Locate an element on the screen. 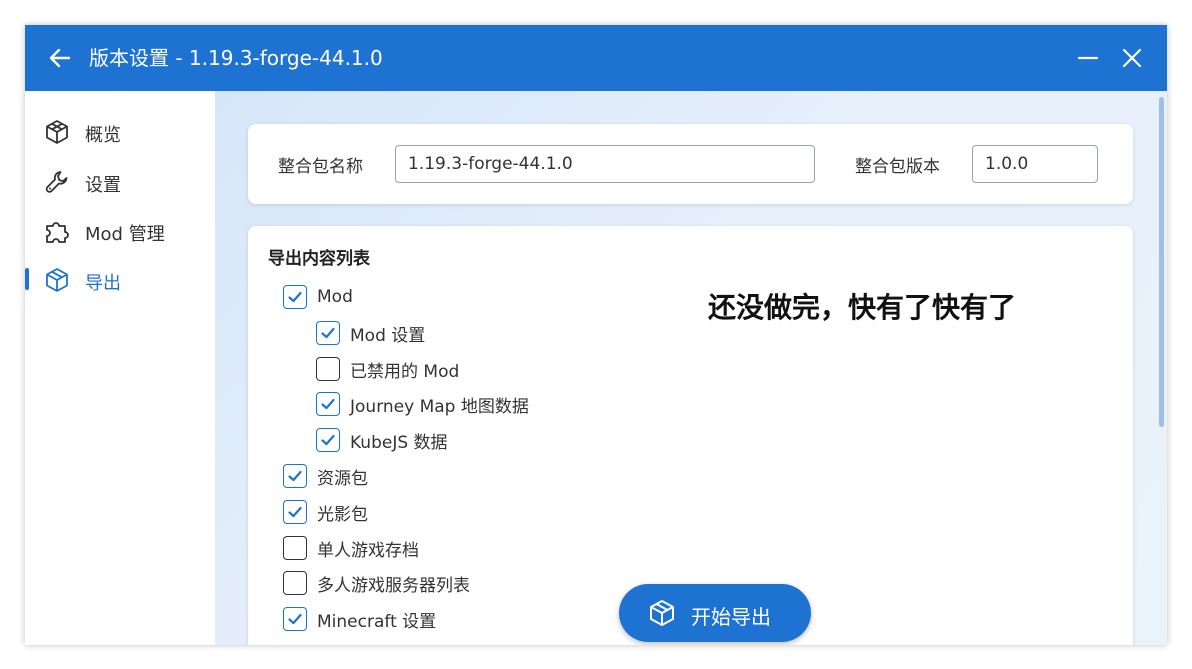  modpack-version-input: 1.0.0 is located at coordinates (1035, 164).